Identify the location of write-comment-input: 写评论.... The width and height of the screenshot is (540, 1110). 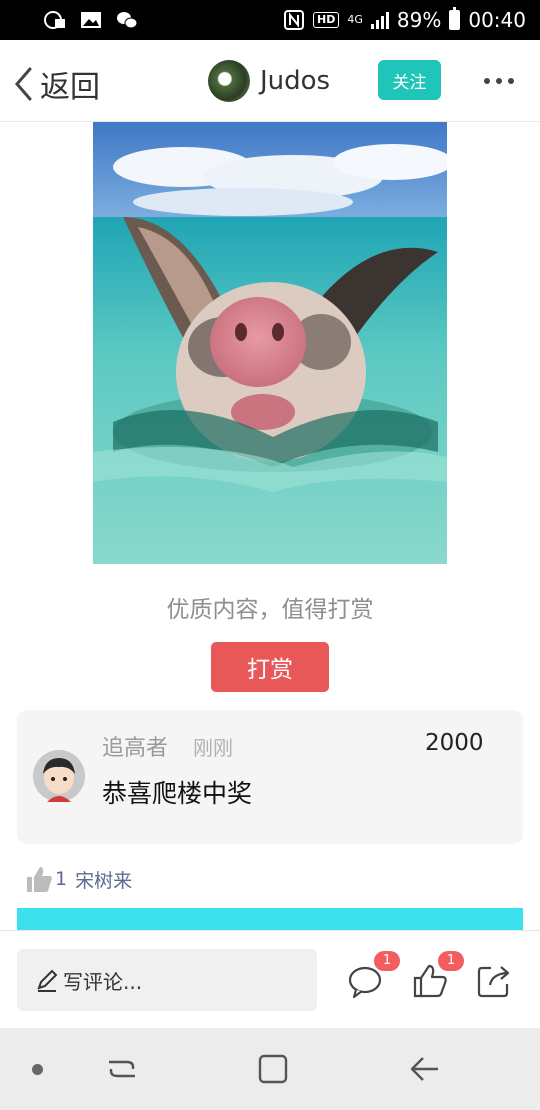
(167, 980).